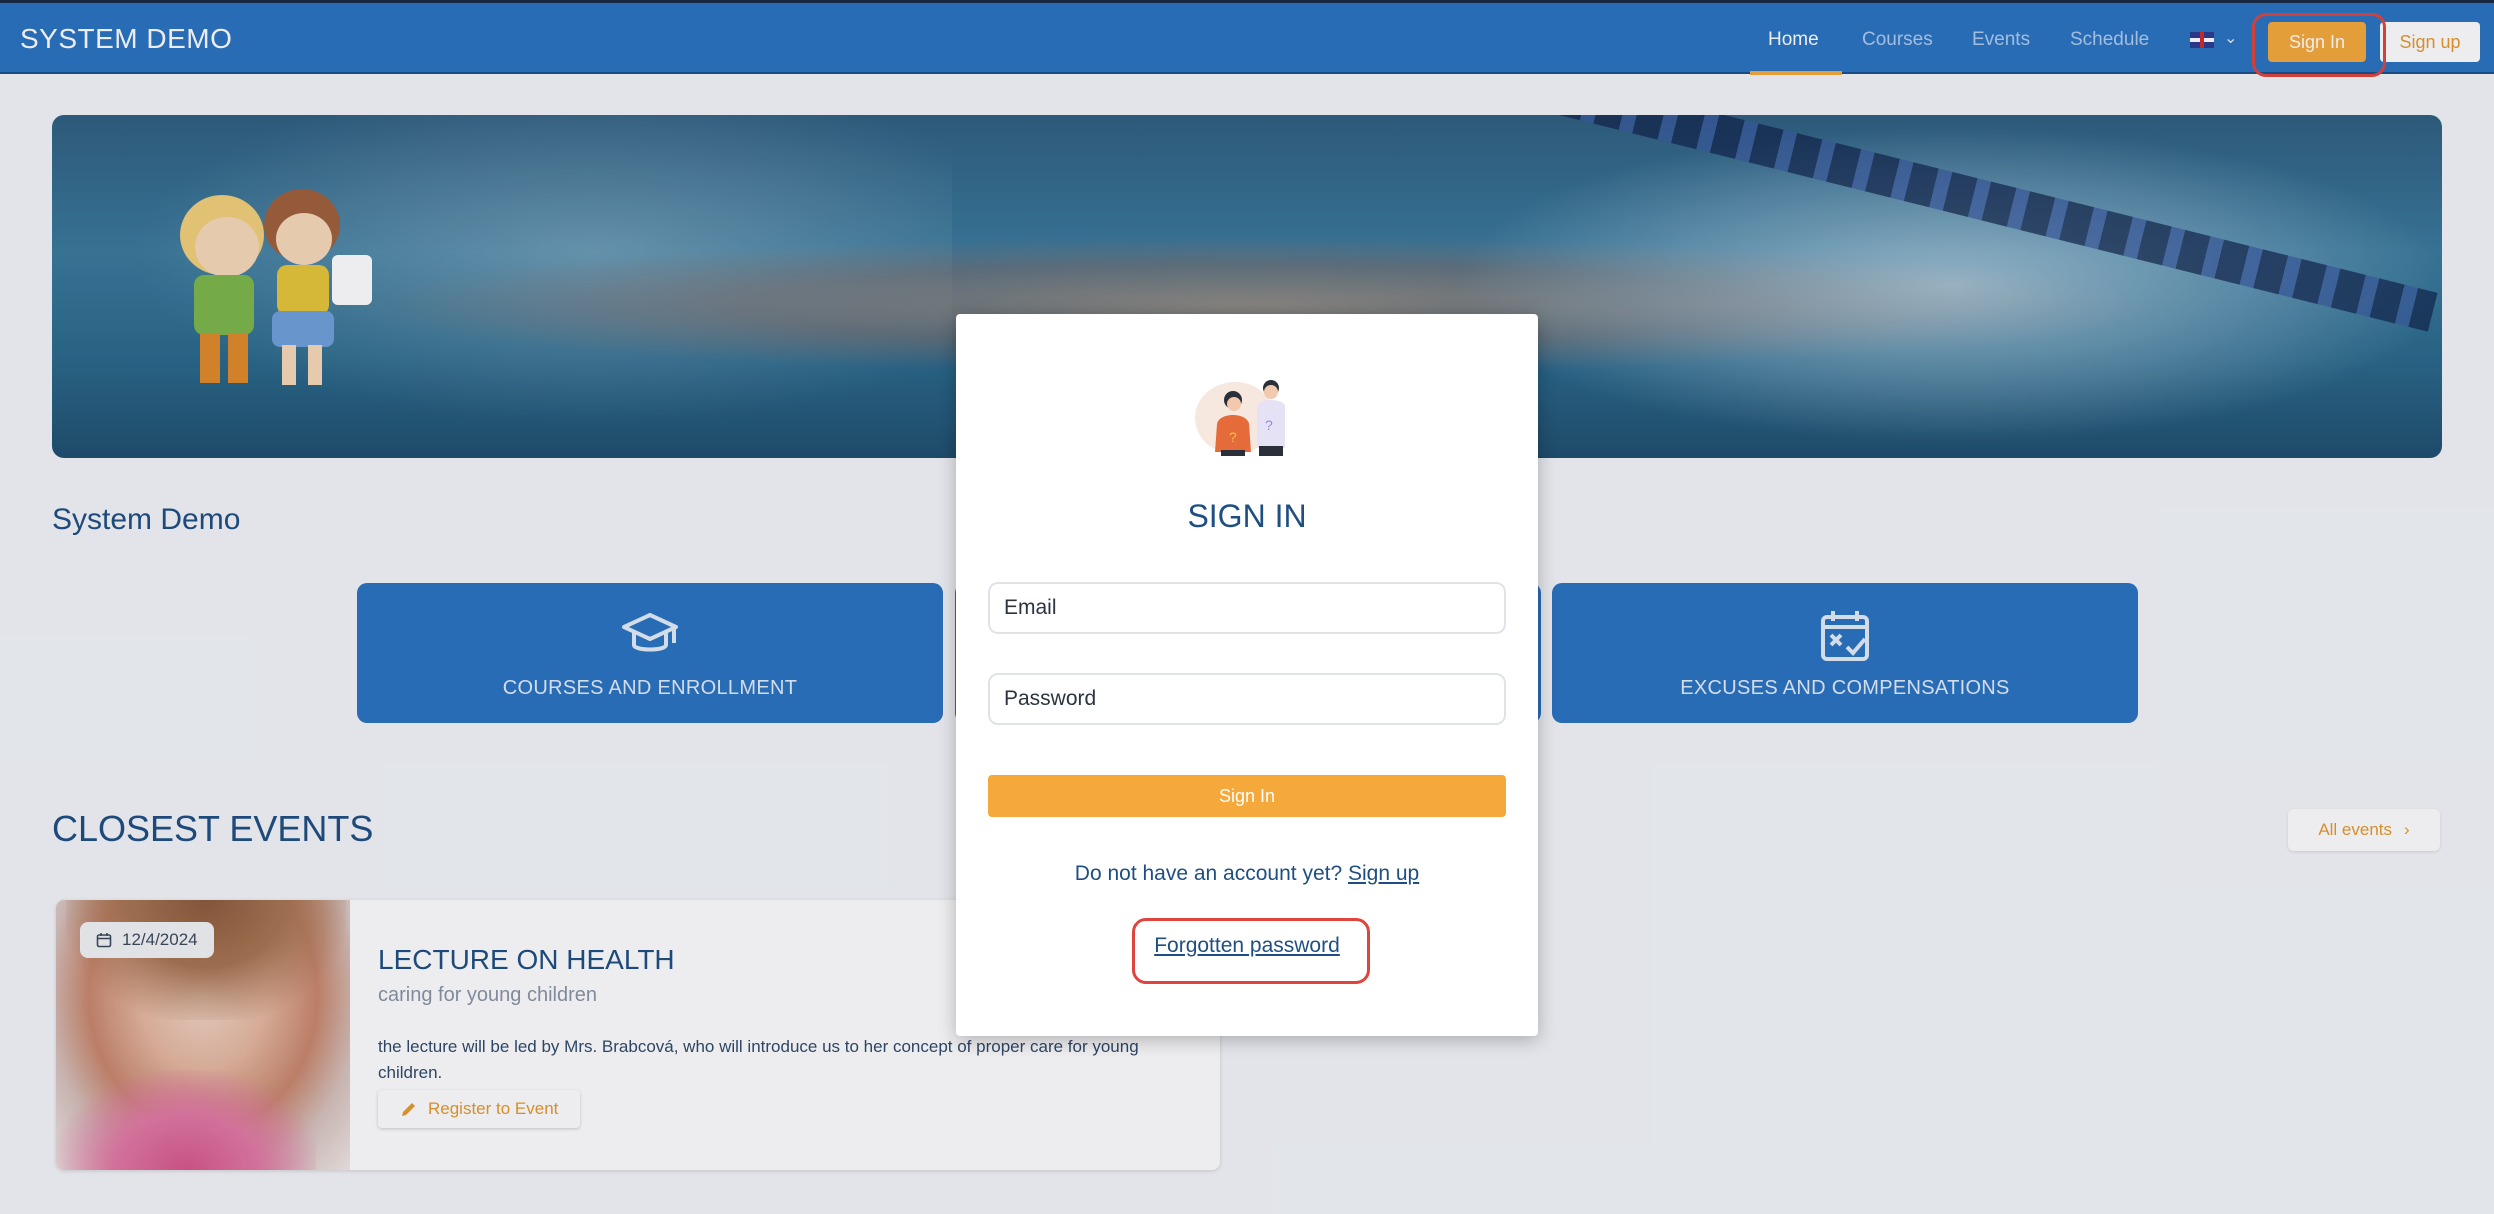 The image size is (2494, 1214). I want to click on no-account-row: Do not have an account yet? Sign up, so click(1247, 874).